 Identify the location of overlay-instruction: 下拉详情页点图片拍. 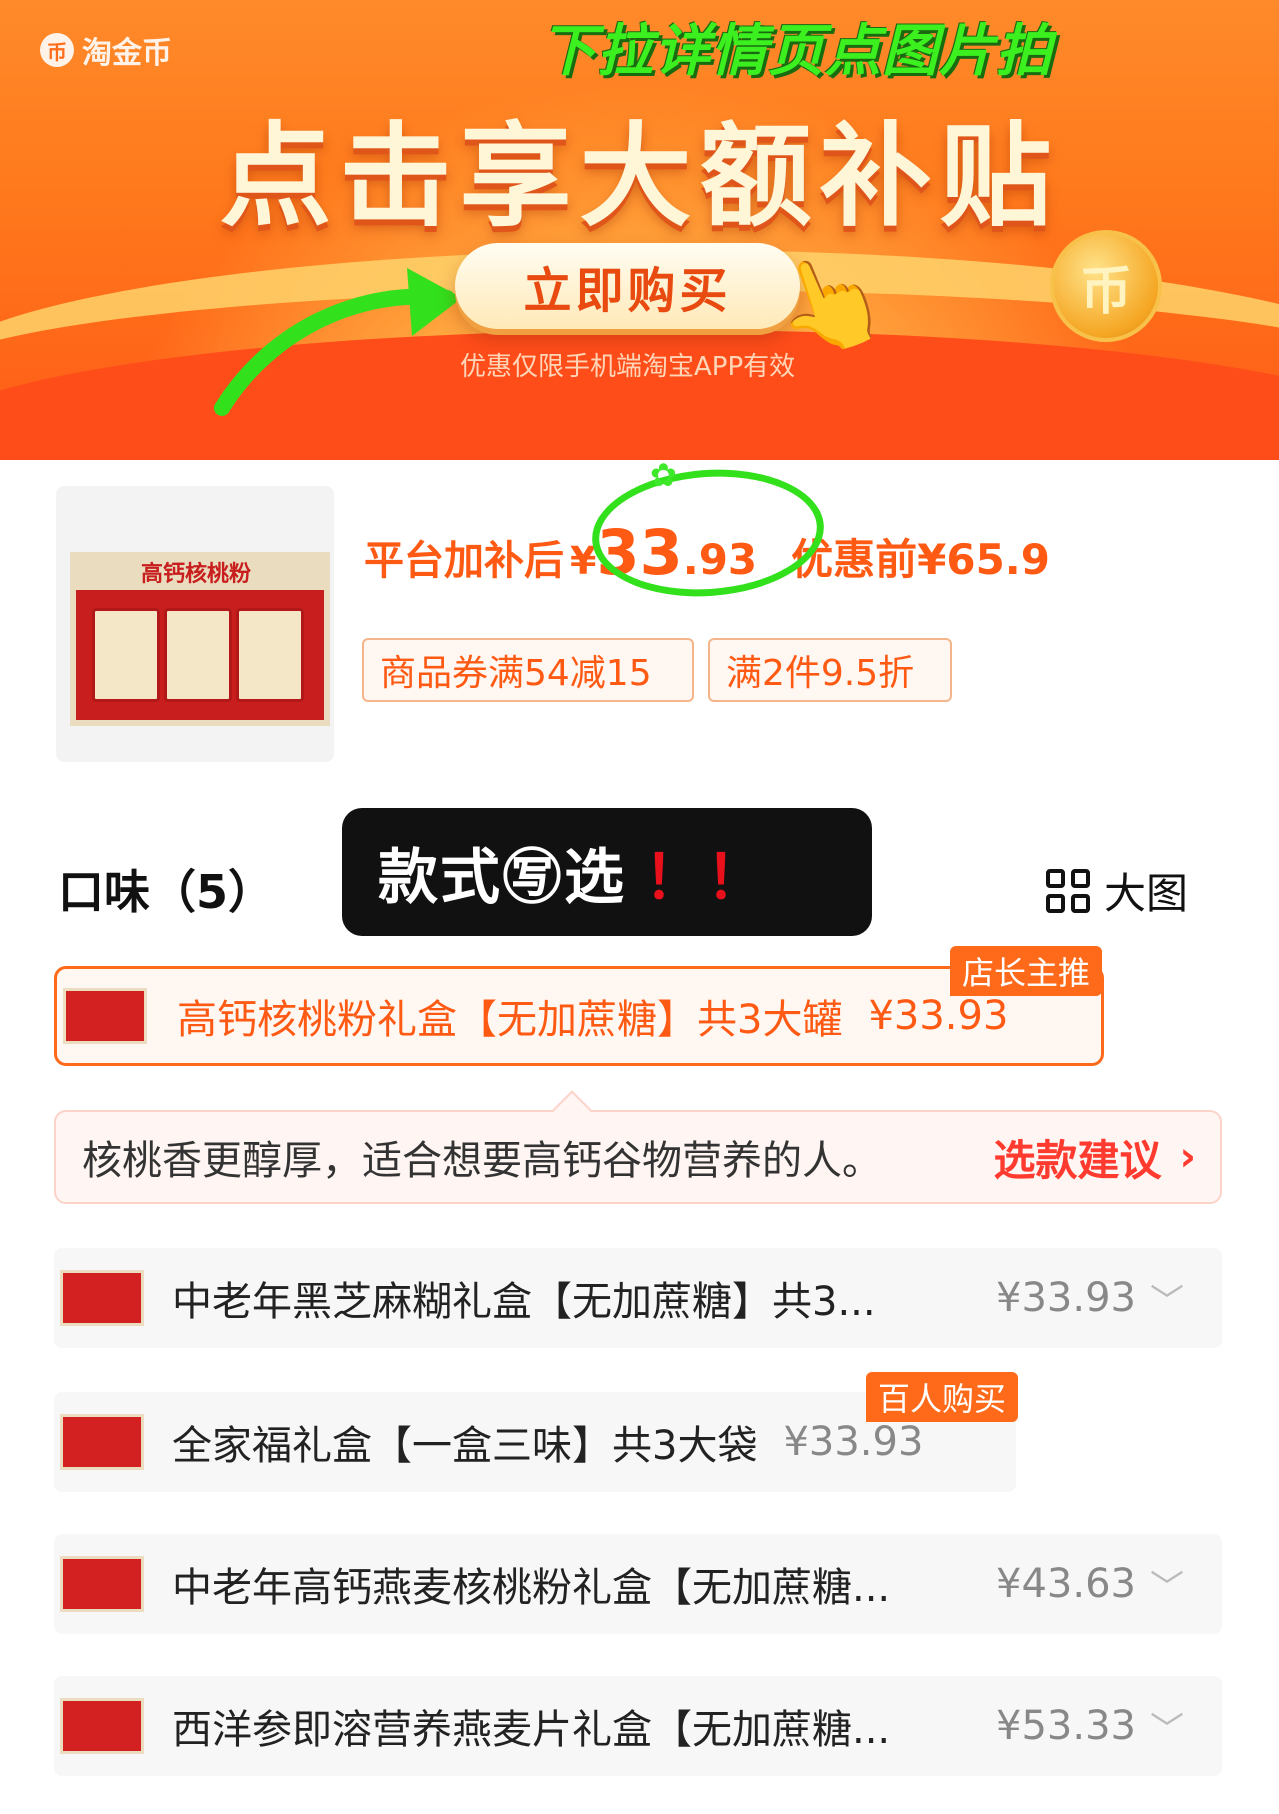
(796, 51).